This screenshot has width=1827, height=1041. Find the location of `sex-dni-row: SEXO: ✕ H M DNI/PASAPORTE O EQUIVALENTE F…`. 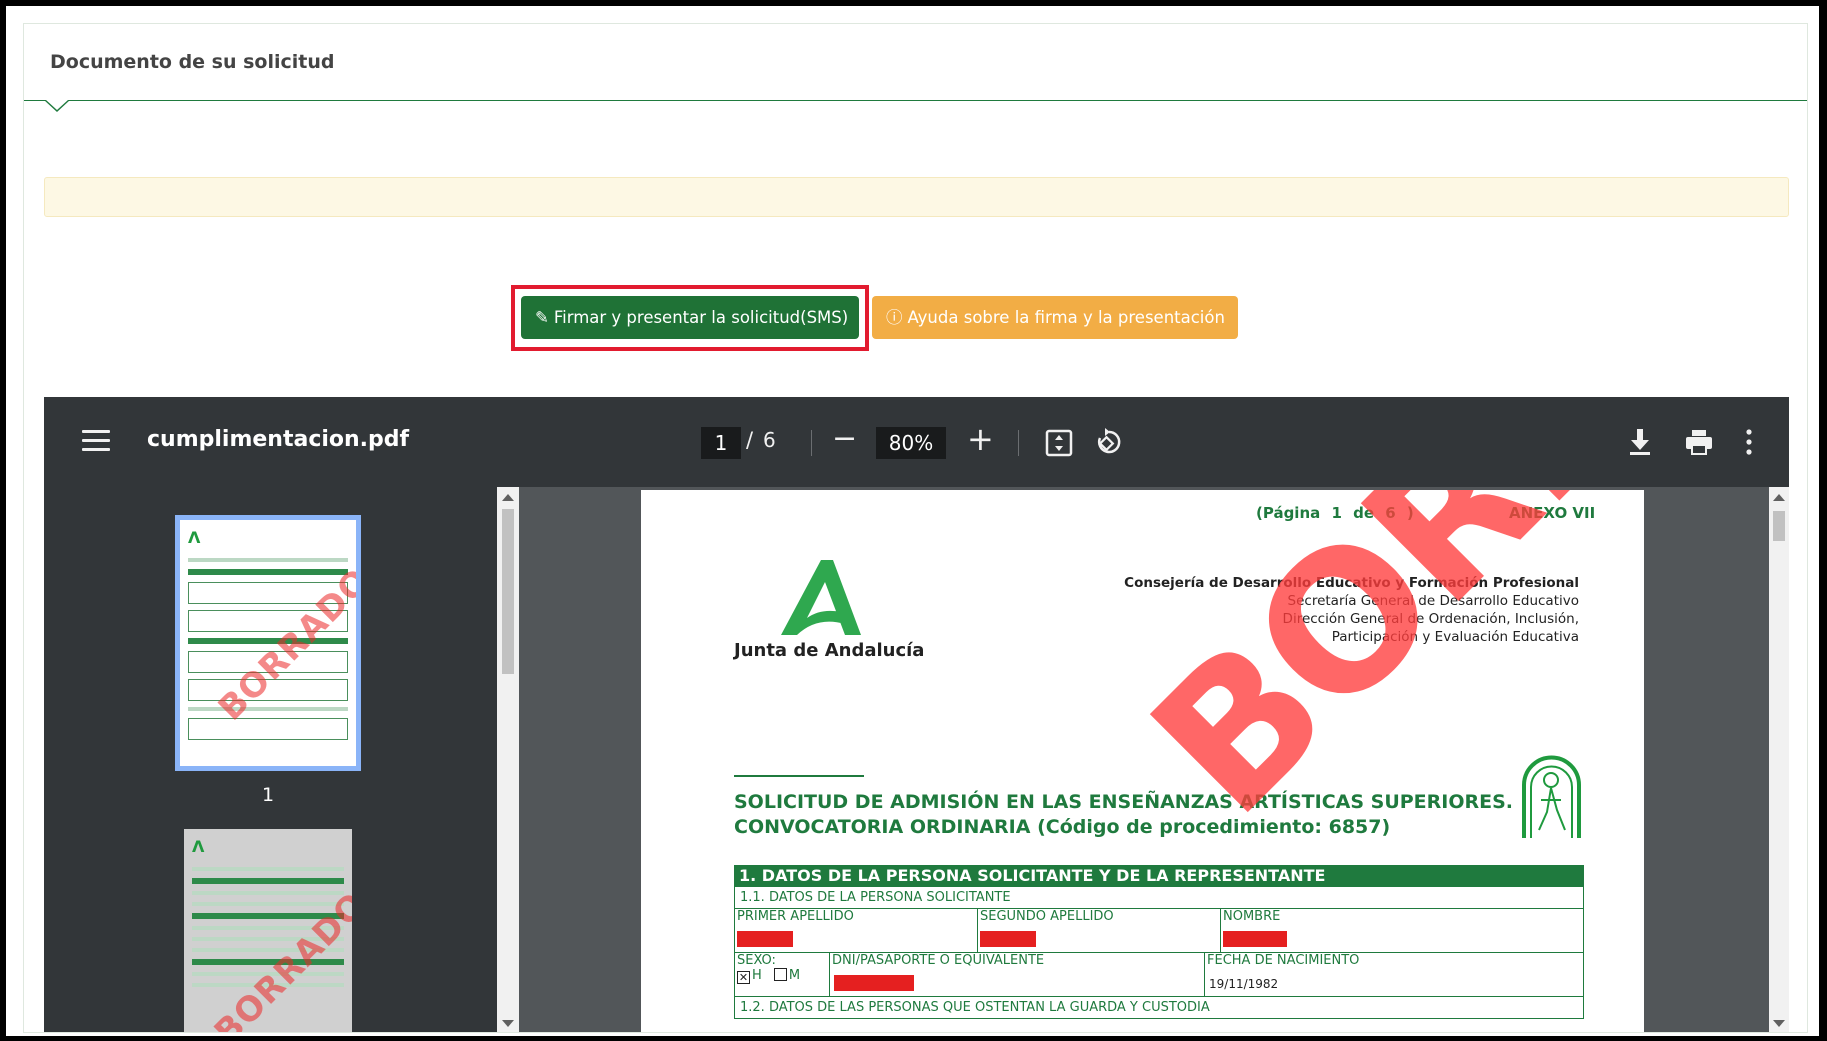

sex-dni-row: SEXO: ✕ H M DNI/PASAPORTE O EQUIVALENTE F… is located at coordinates (1159, 975).